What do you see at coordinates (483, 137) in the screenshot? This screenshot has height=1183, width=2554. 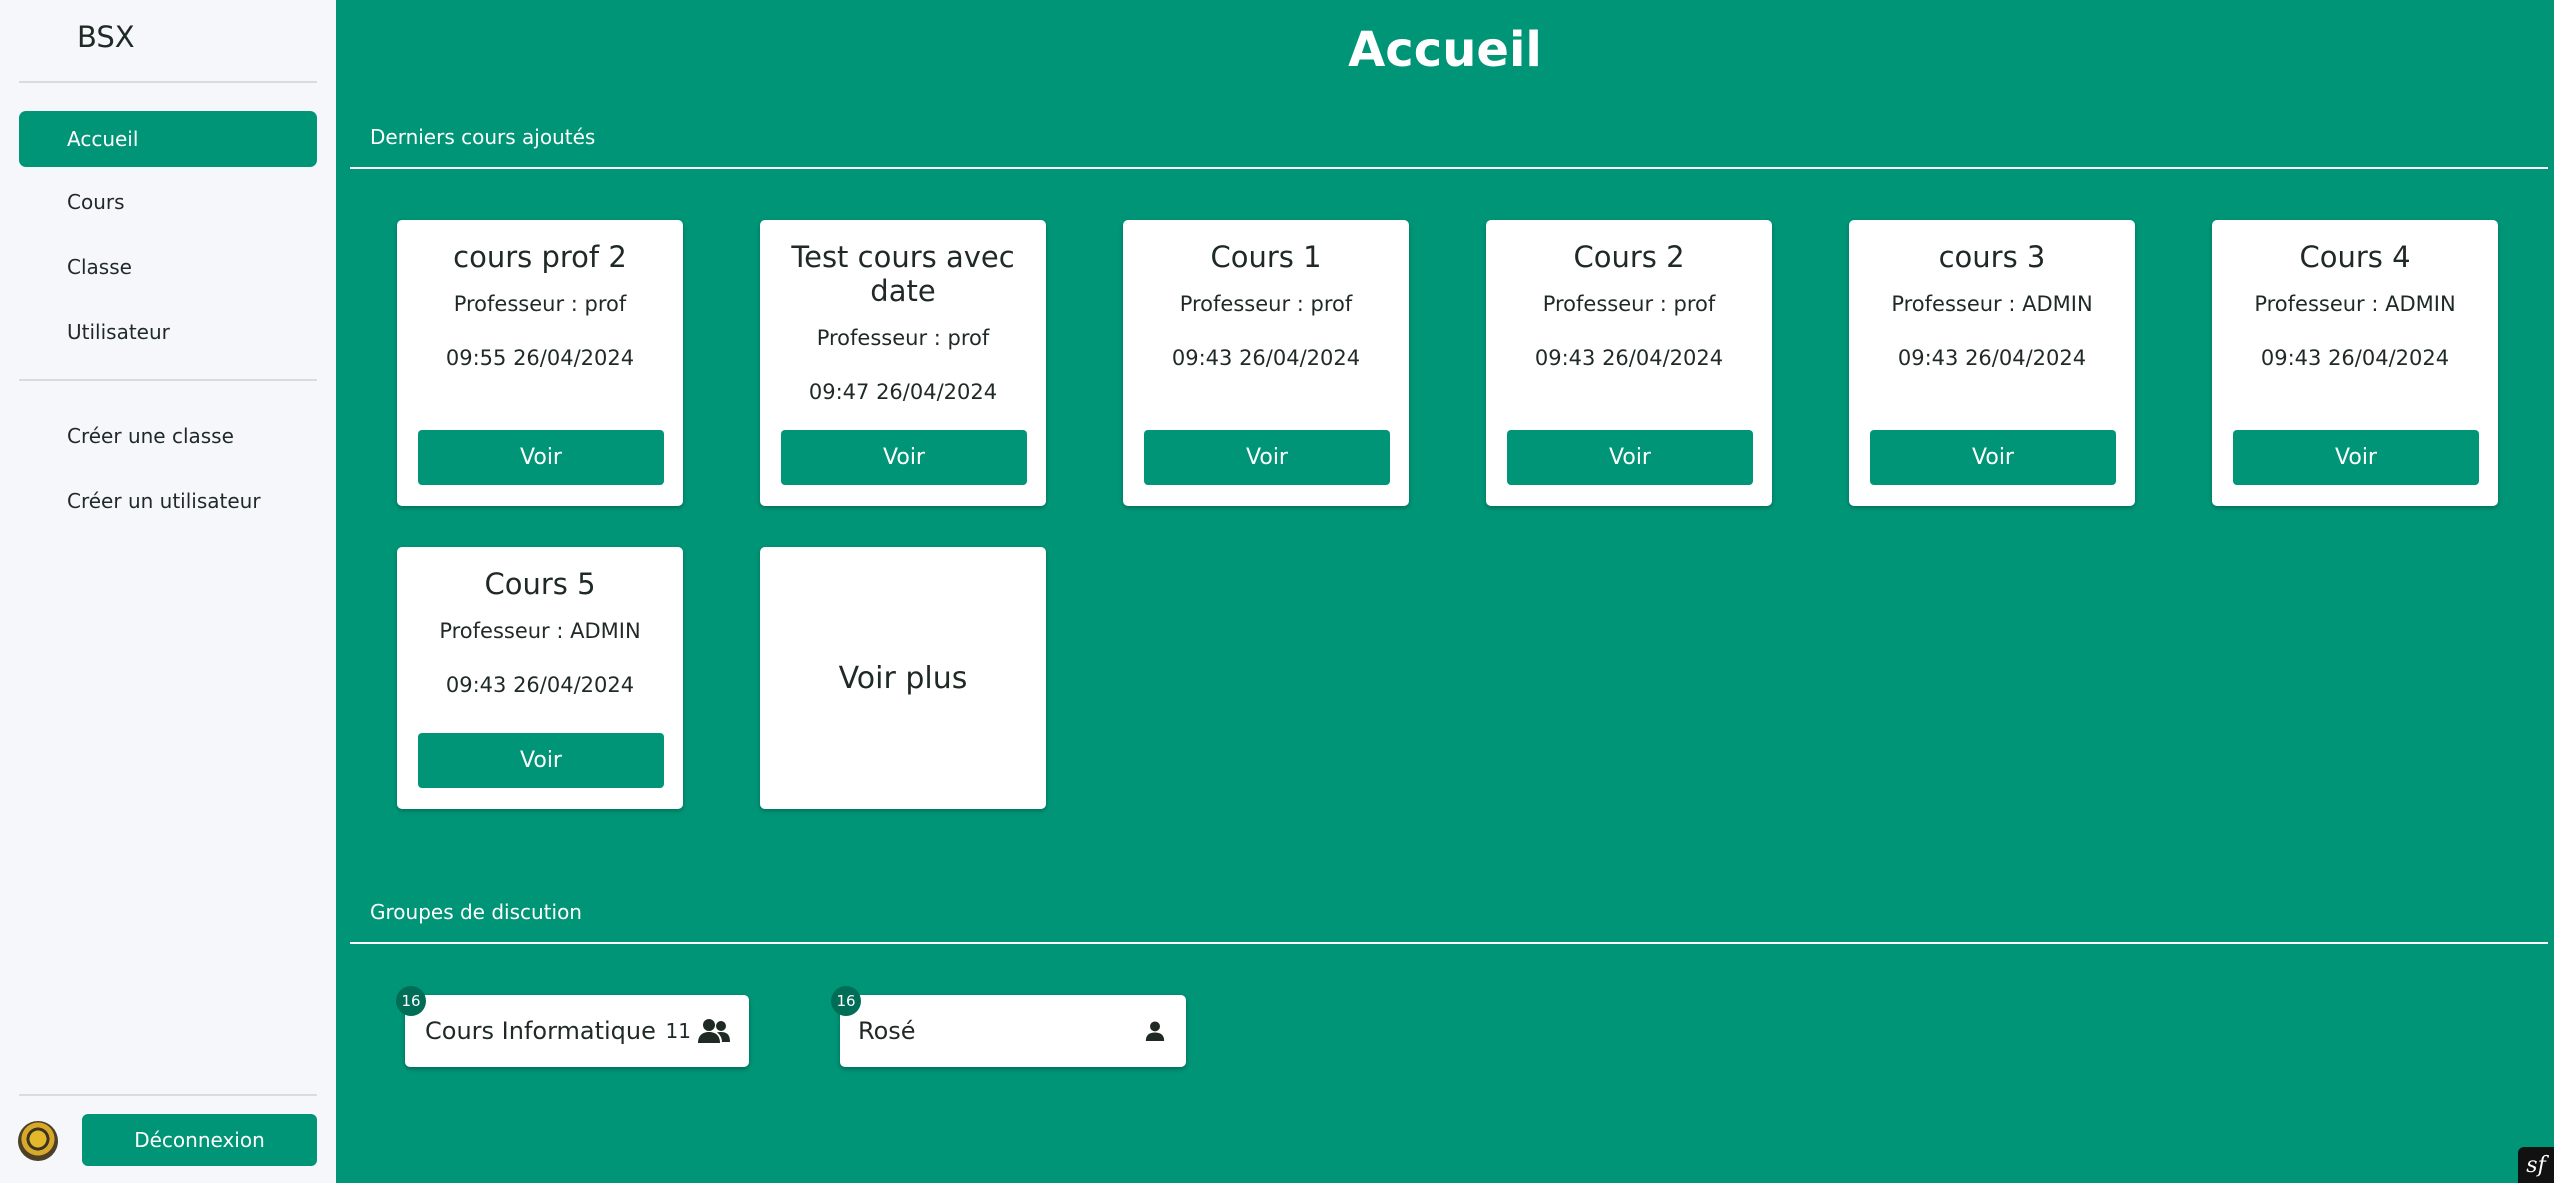 I see `section-title-courses: Derniers cours ajoutés` at bounding box center [483, 137].